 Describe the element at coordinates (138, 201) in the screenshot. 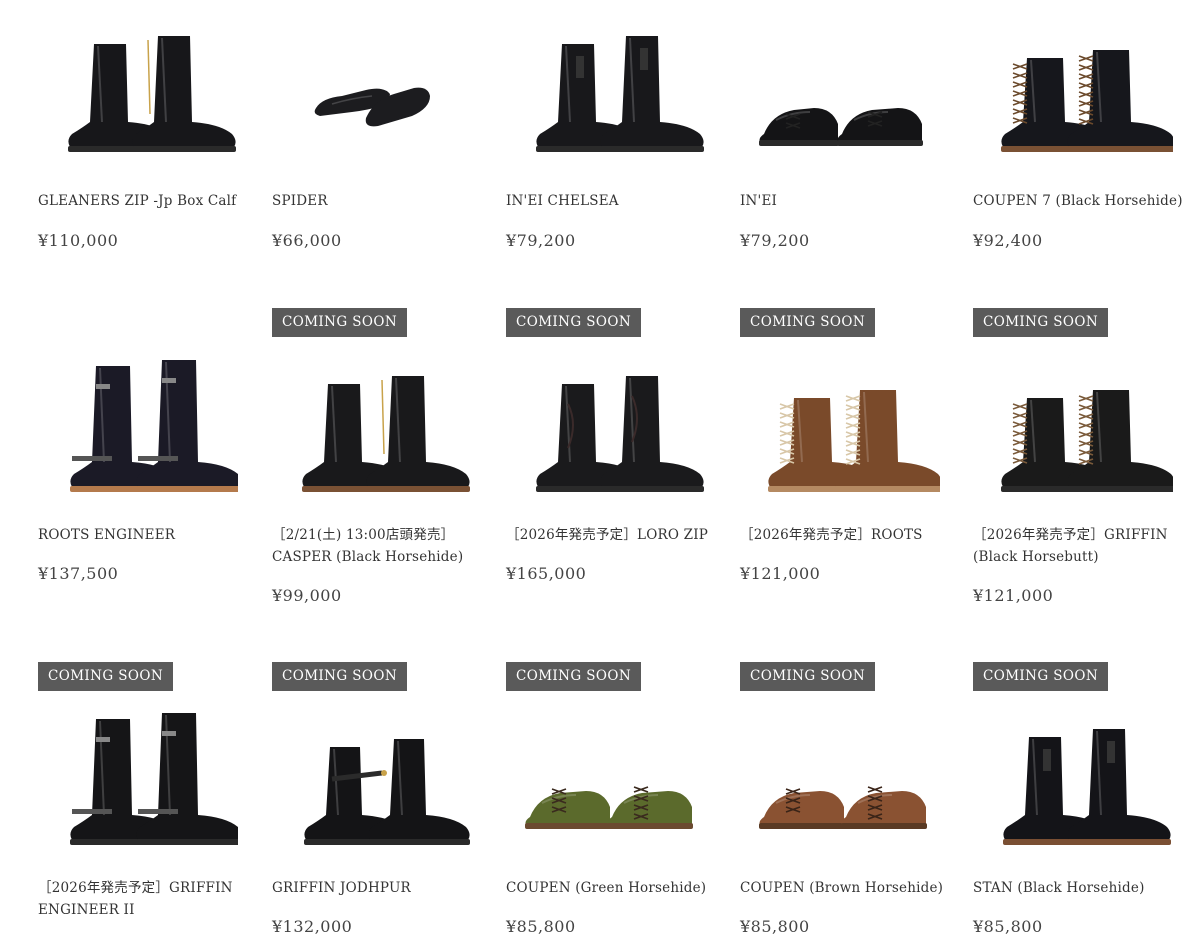

I see `product-name: GLEANERS ZIP -Jp Box Calf` at that location.